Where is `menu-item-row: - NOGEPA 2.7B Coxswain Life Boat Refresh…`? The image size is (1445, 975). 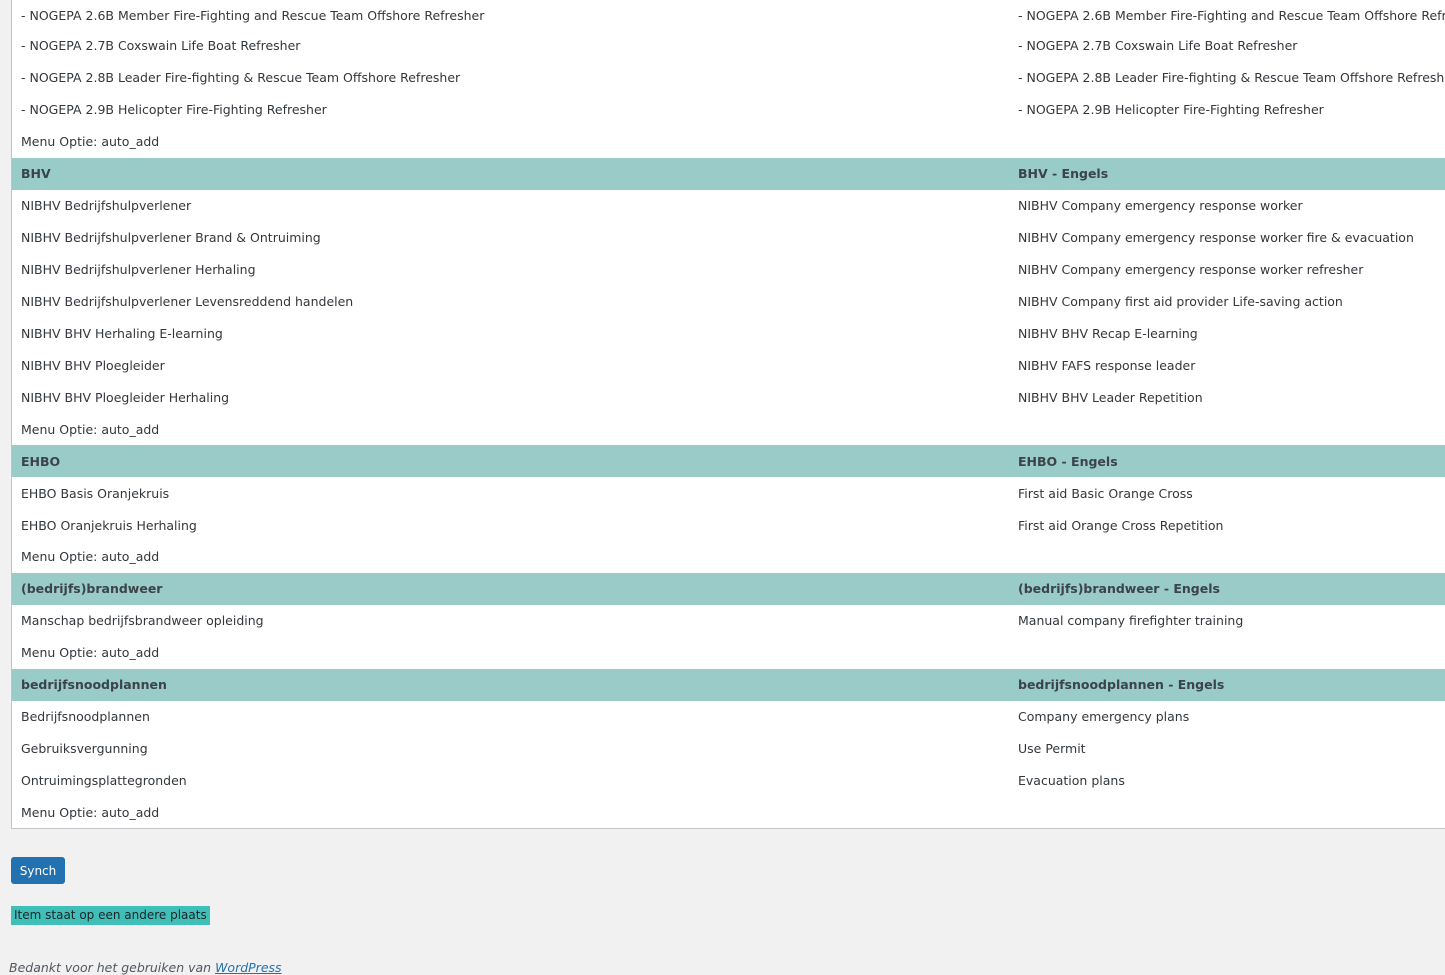 menu-item-row: - NOGEPA 2.7B Coxswain Life Boat Refresh… is located at coordinates (728, 46).